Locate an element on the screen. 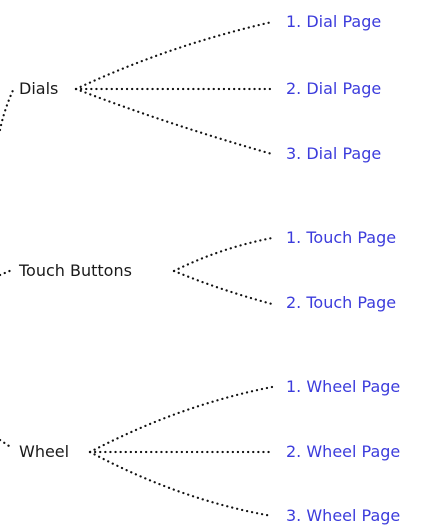  dial-page-3-link: 3. Dial Page is located at coordinates (333, 154).